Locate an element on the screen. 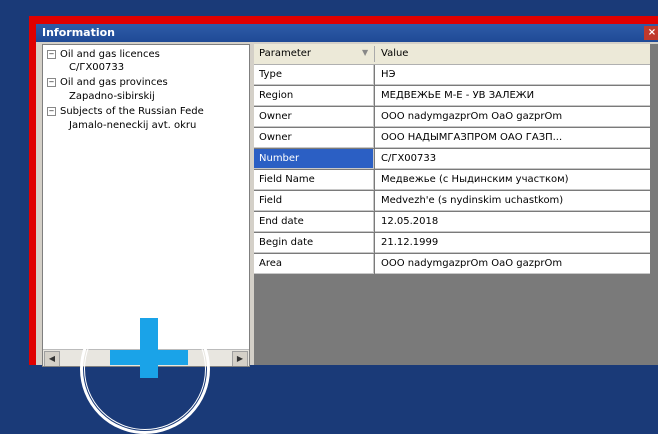 The width and height of the screenshot is (658, 434). param-cell: Field Name is located at coordinates (314, 180).